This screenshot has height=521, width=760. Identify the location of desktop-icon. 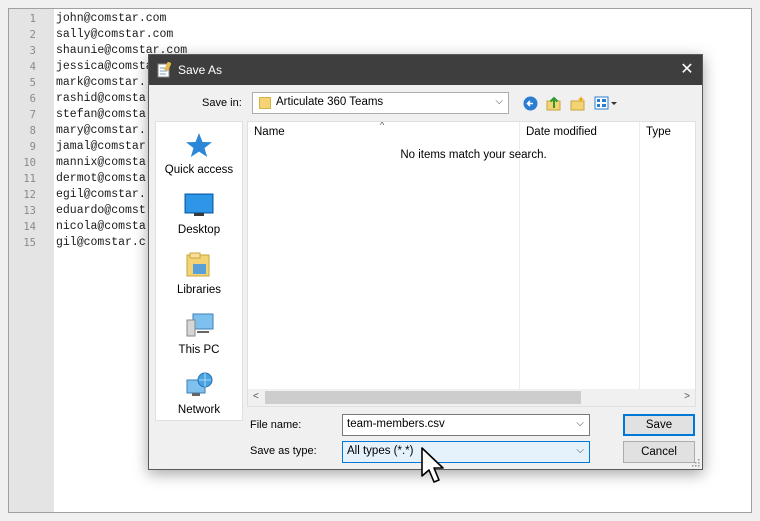
(199, 204).